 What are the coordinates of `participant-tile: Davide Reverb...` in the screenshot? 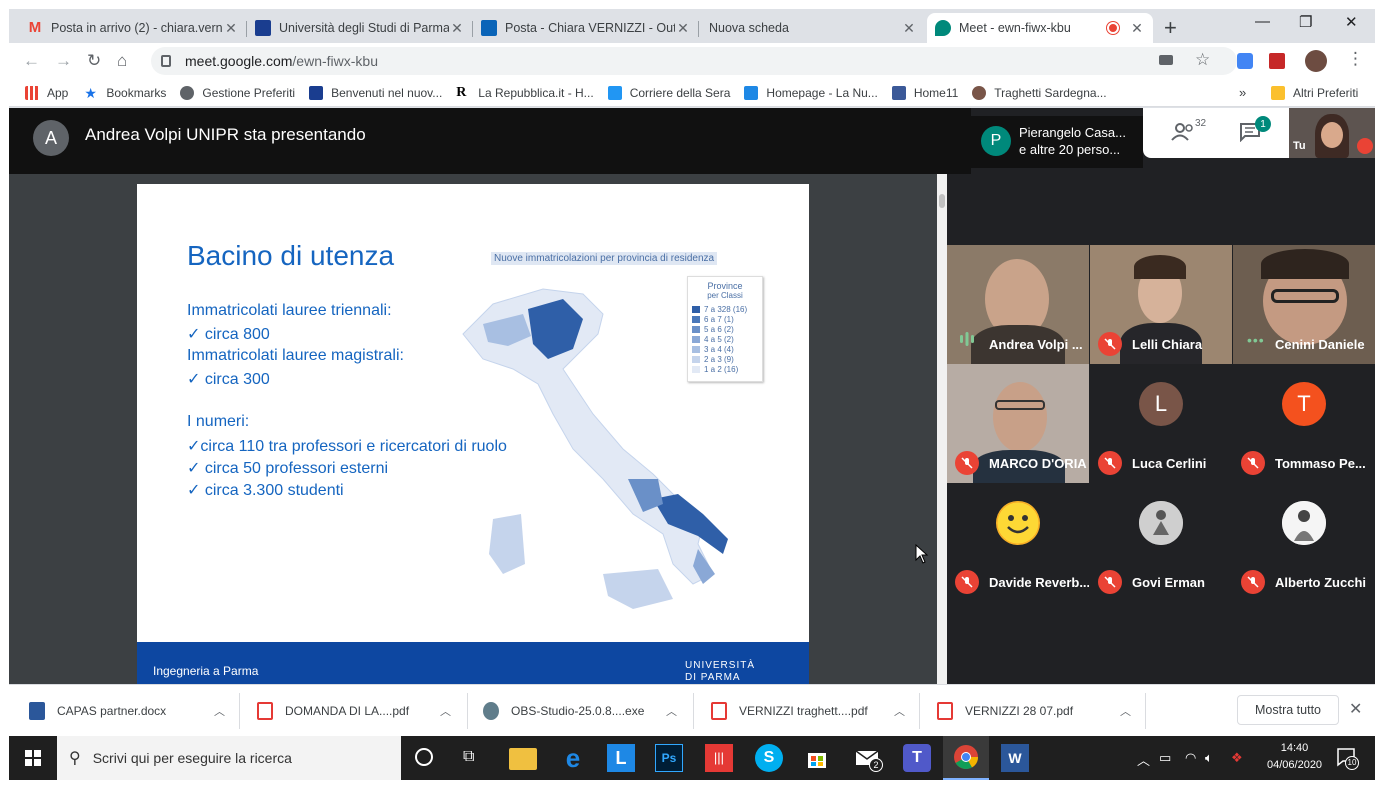 It's located at (1018, 542).